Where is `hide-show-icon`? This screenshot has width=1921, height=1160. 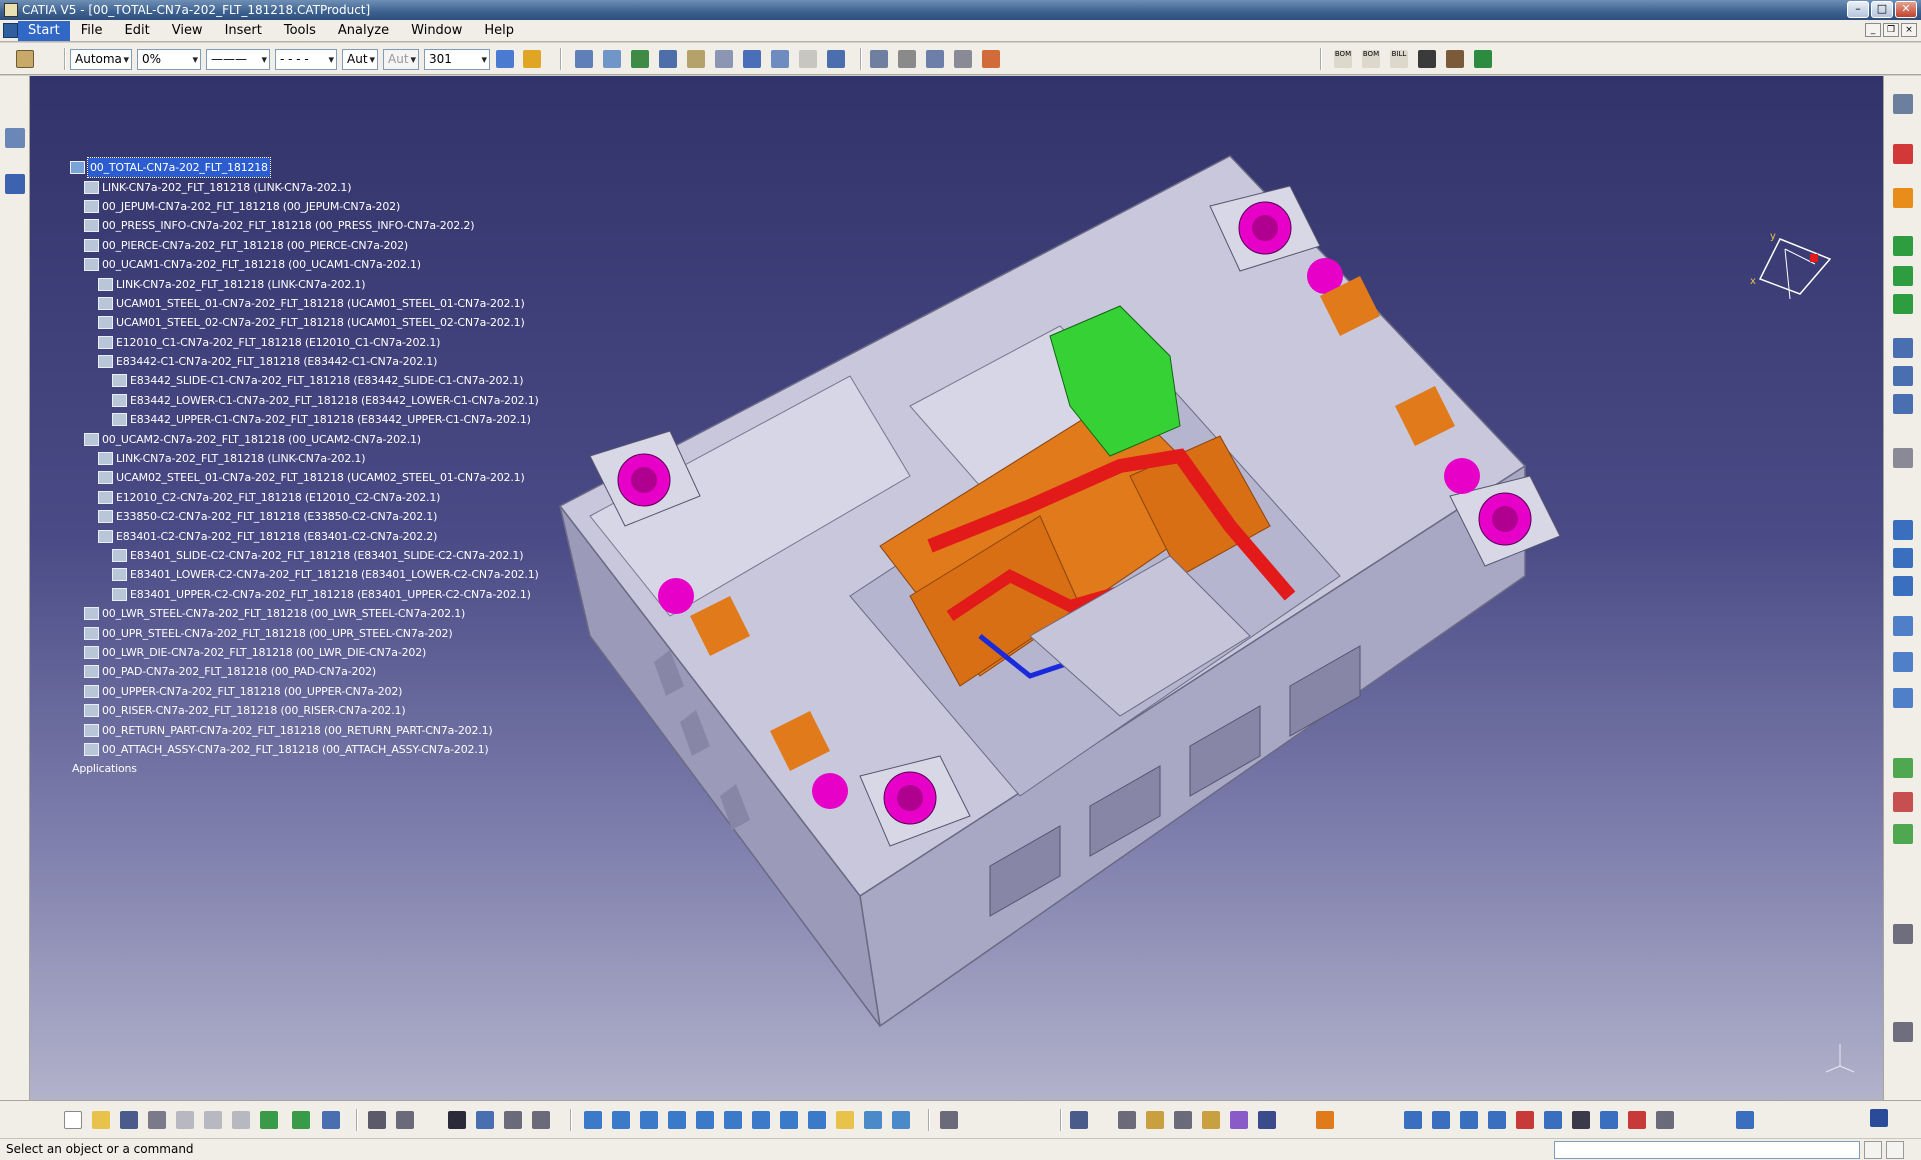
hide-show-icon is located at coordinates (873, 1120).